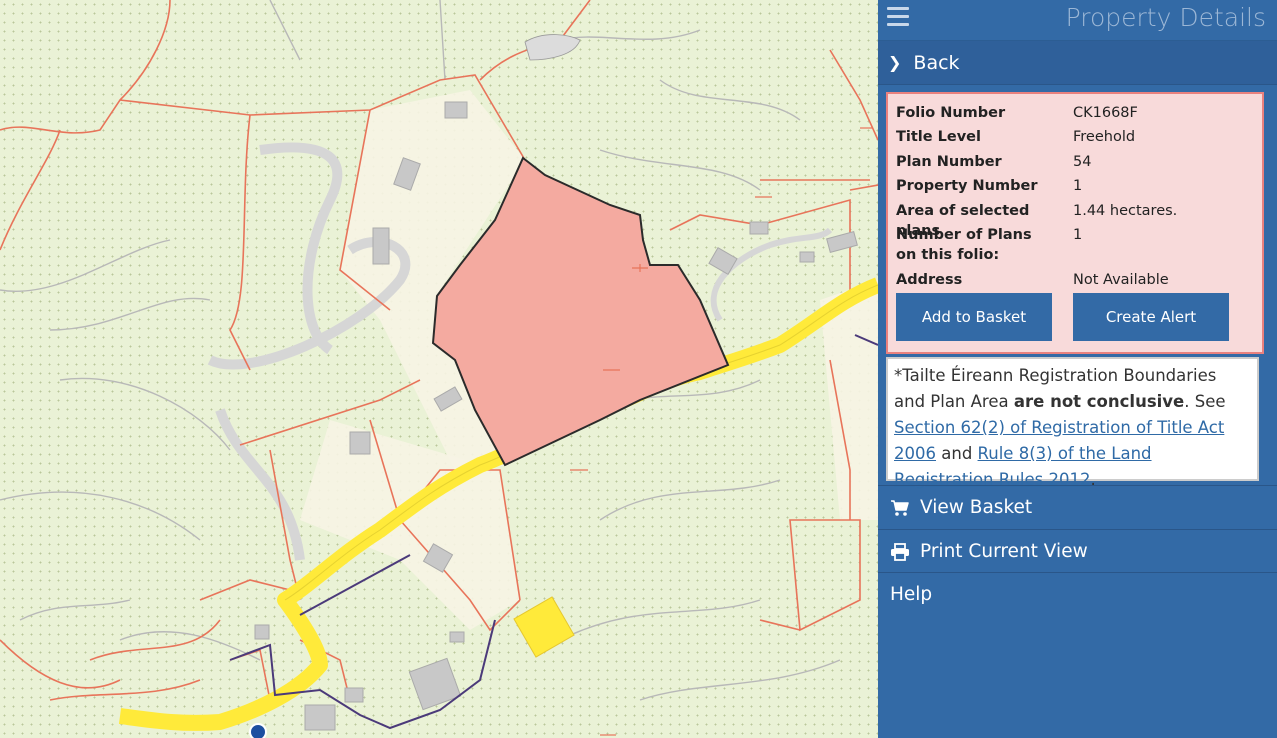 The image size is (1277, 738). I want to click on hamburger-icon, so click(898, 18).